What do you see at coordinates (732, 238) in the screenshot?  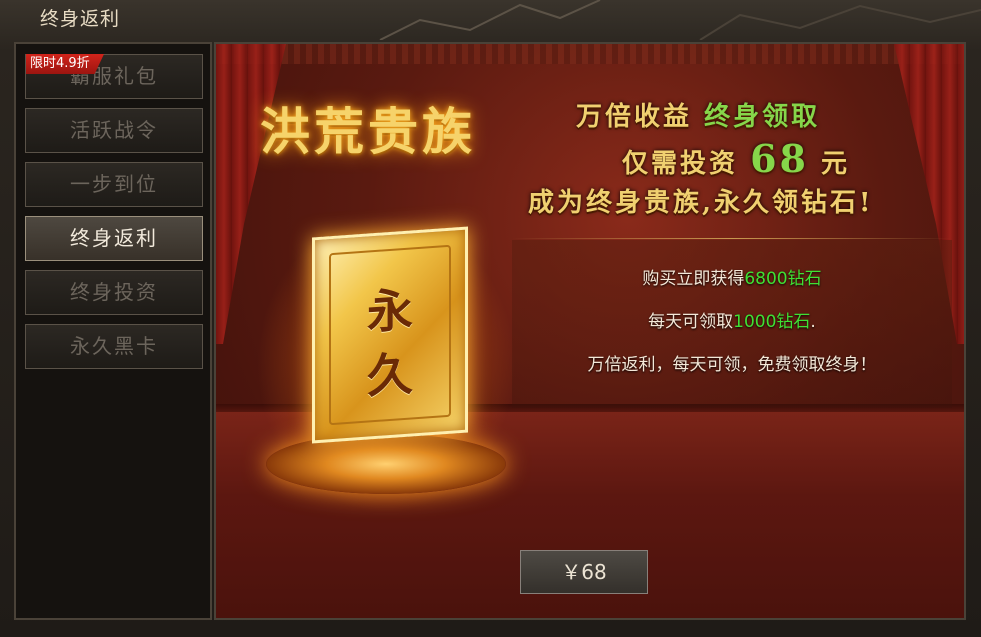 I see `divider` at bounding box center [732, 238].